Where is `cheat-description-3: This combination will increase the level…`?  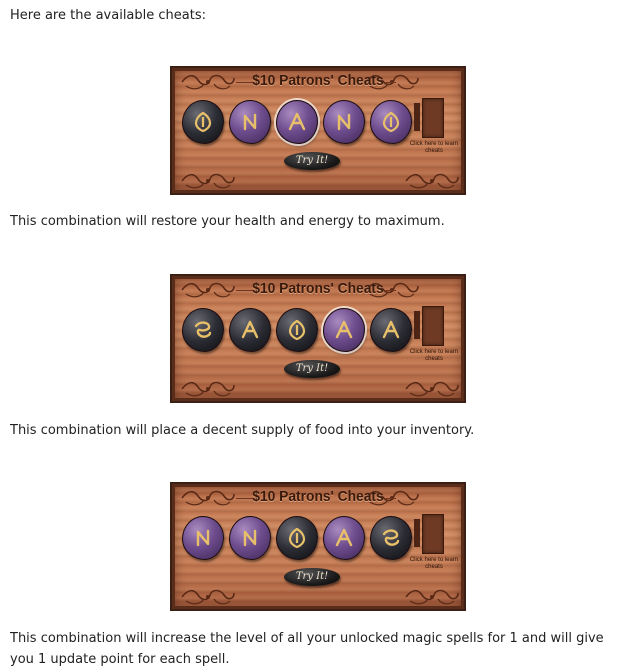 cheat-description-3: This combination will increase the level… is located at coordinates (307, 649).